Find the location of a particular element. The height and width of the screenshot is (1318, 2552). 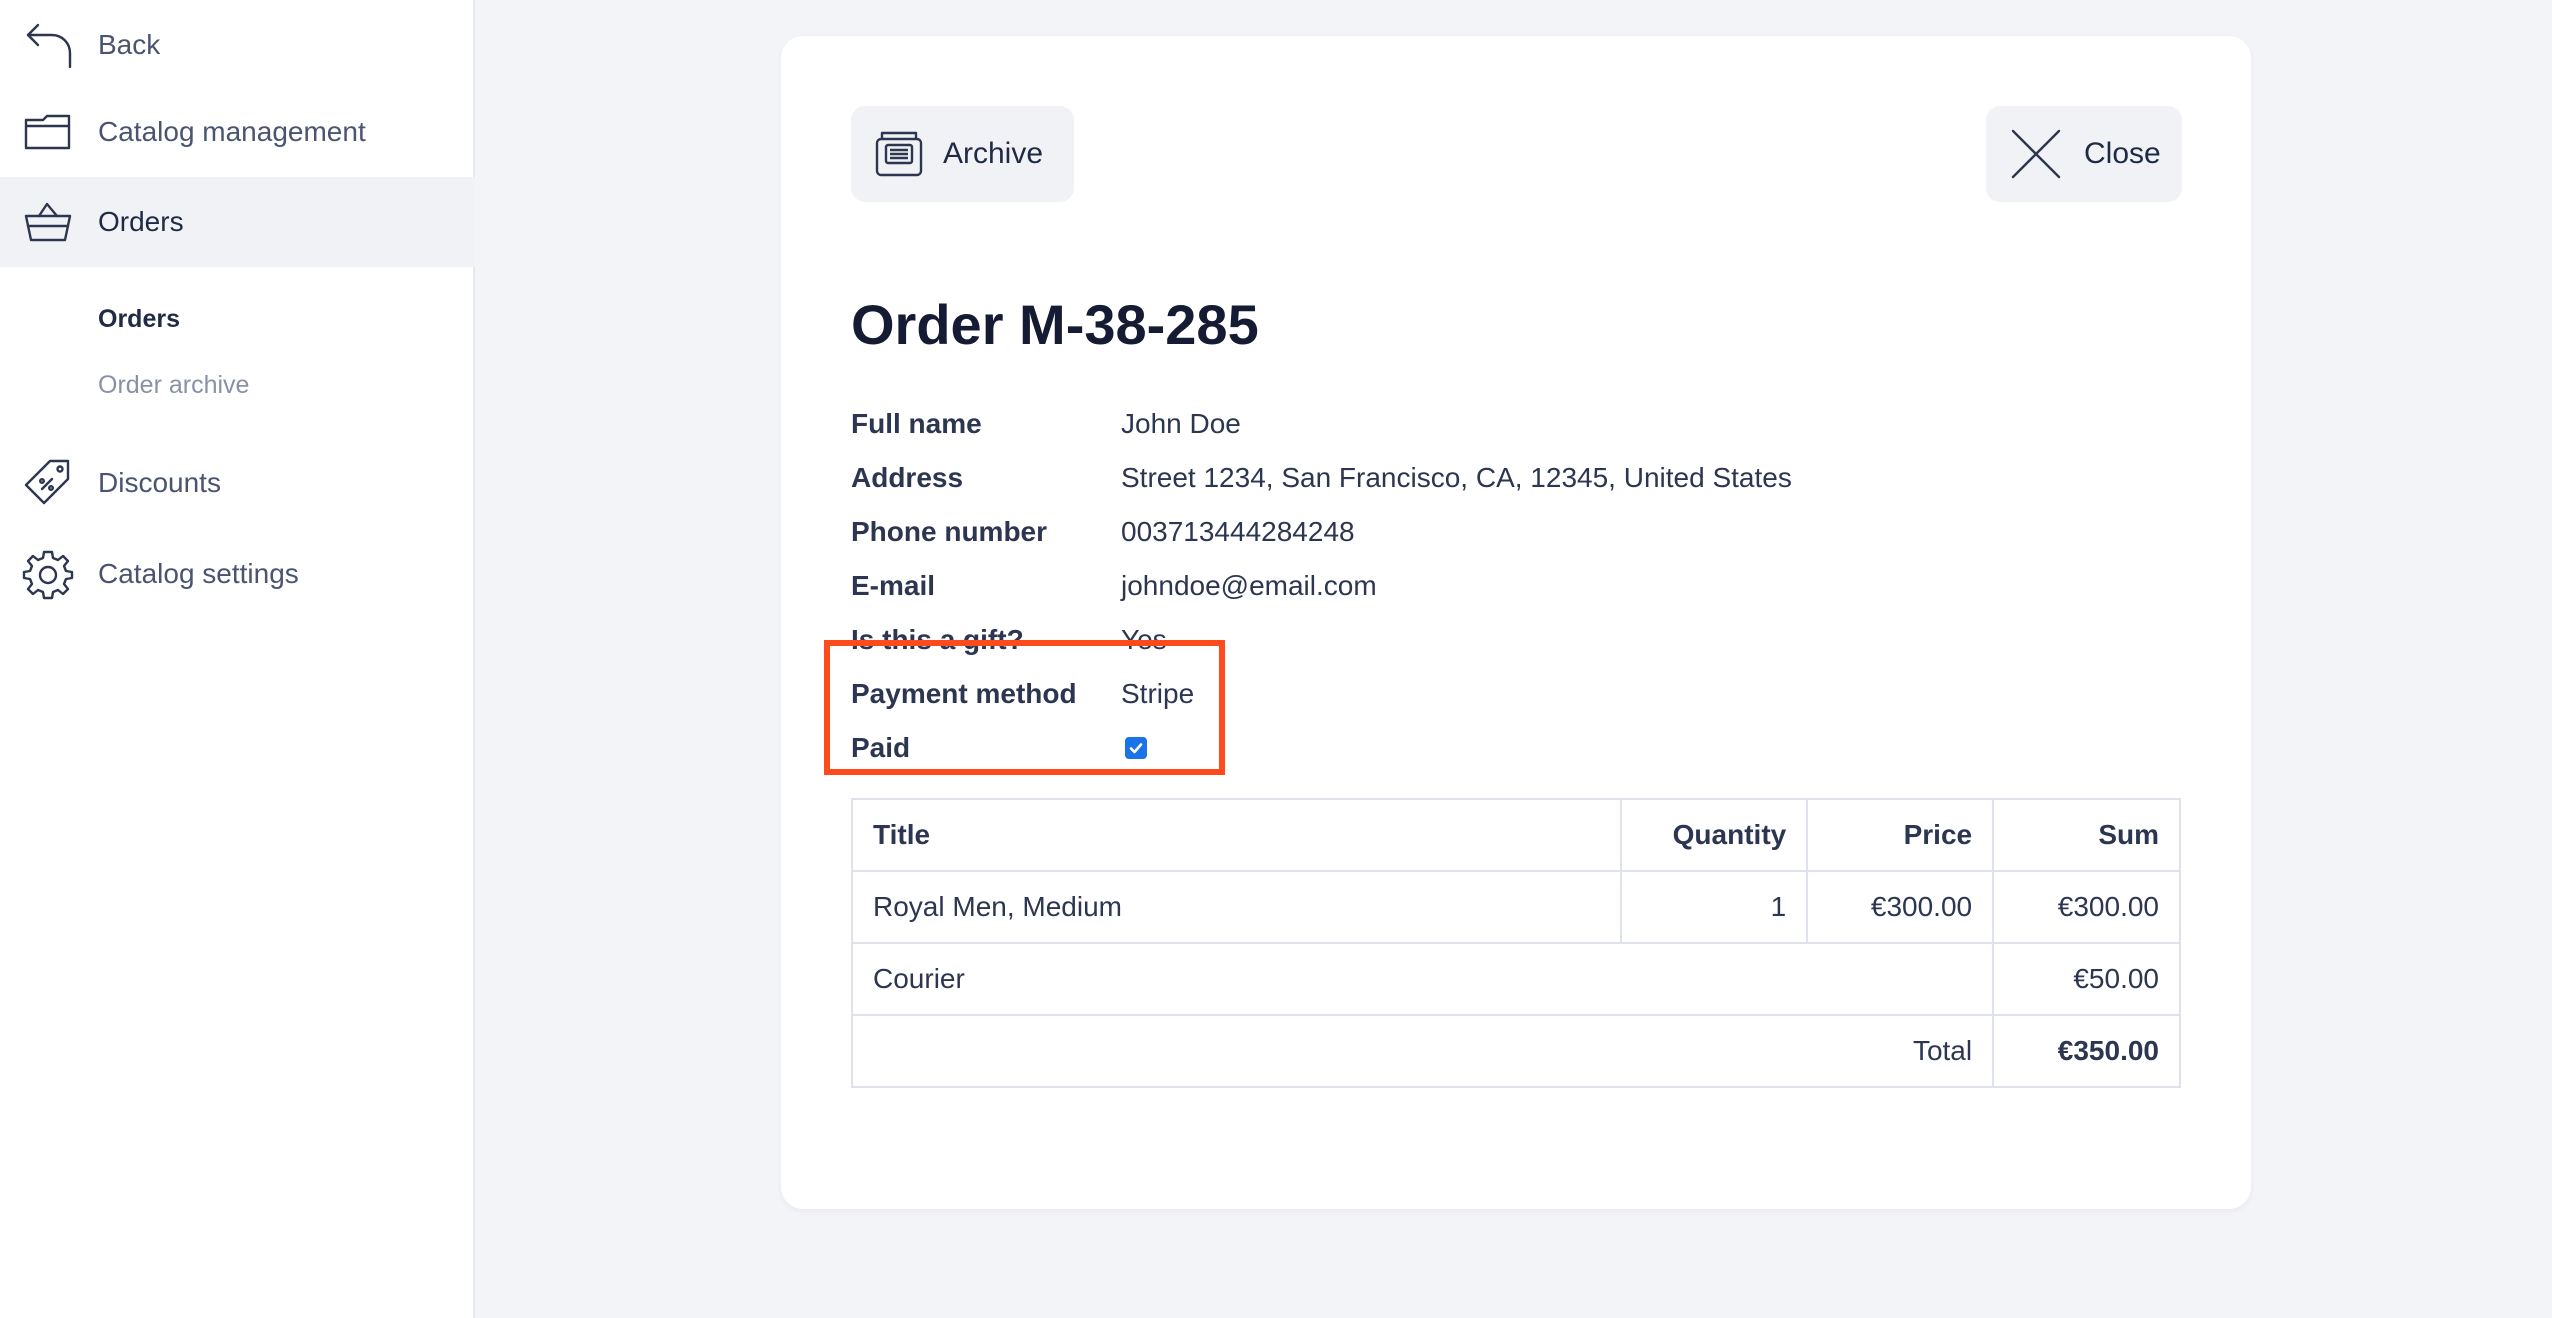

cell-sum: €300.00 is located at coordinates (2086, 907).